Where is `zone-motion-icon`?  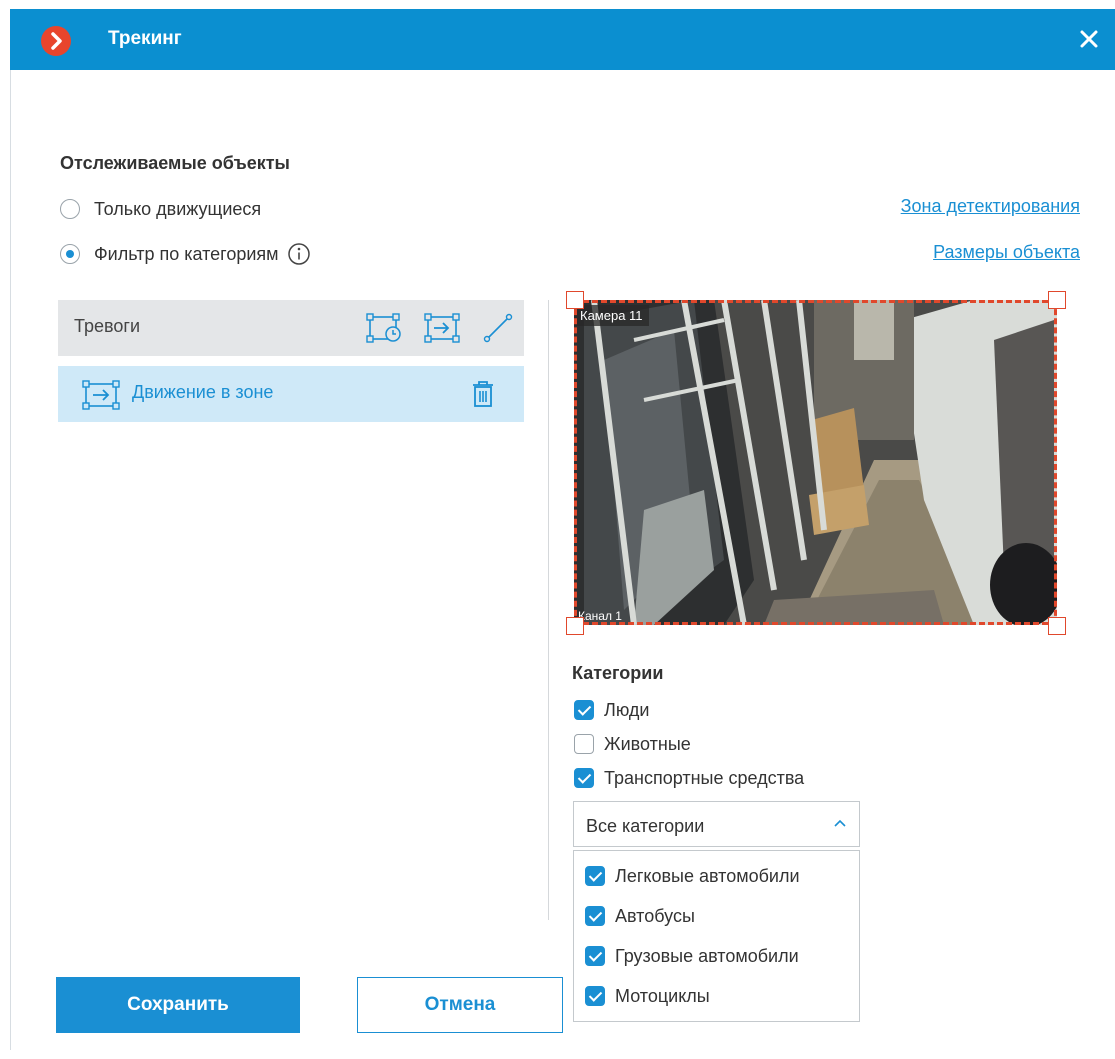 zone-motion-icon is located at coordinates (101, 395).